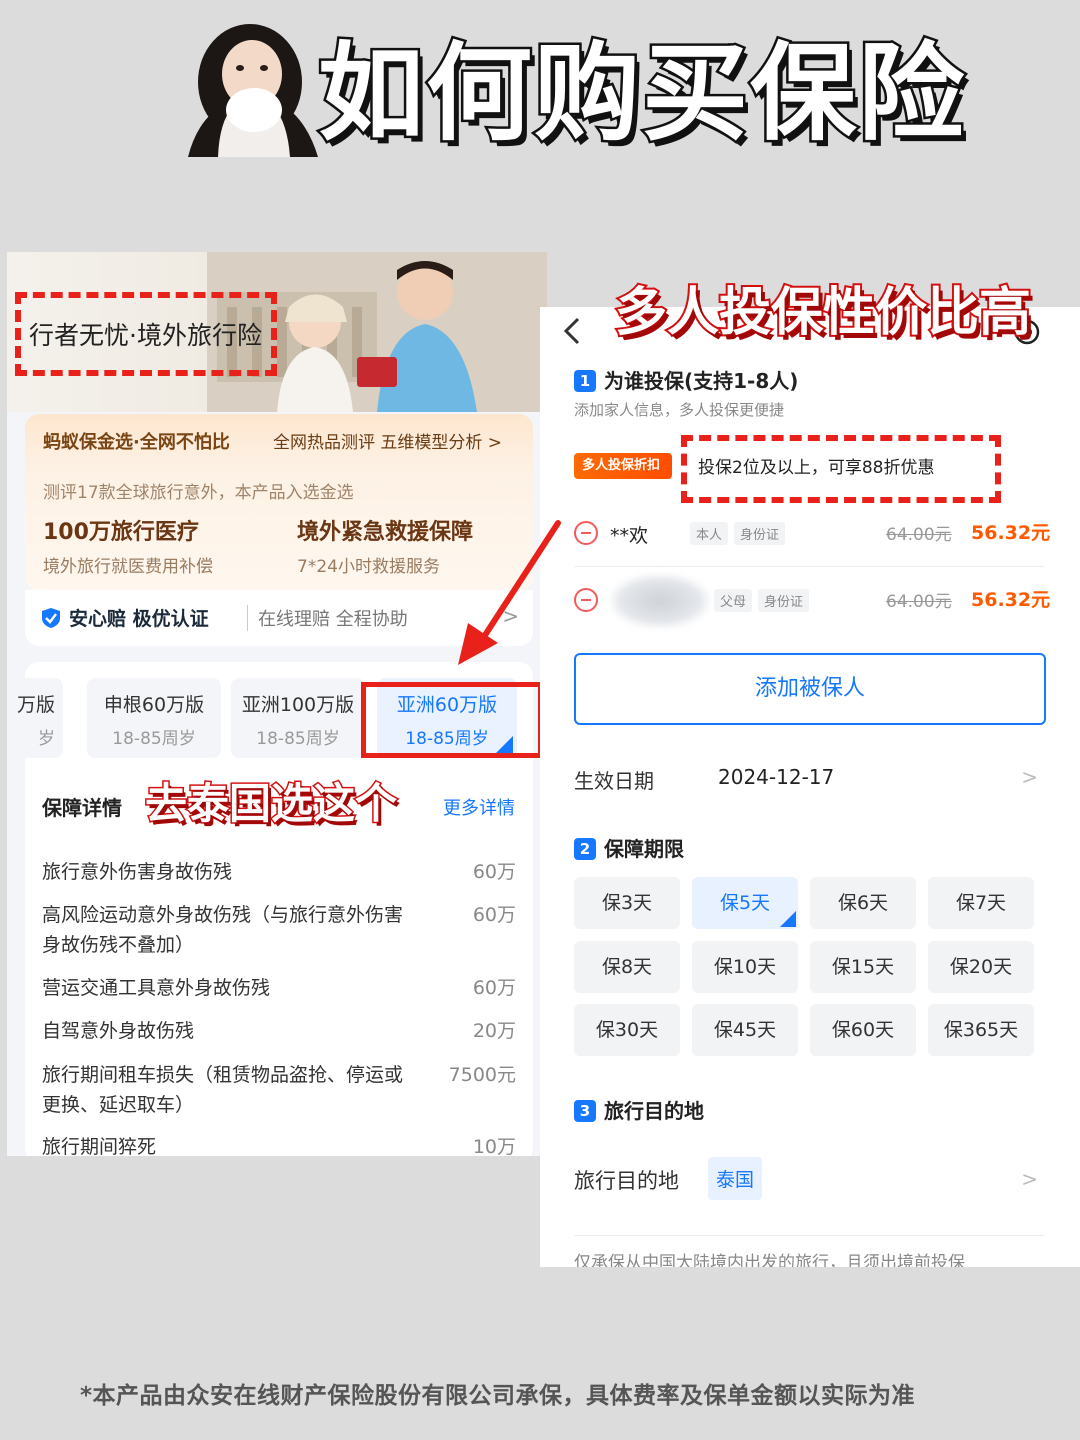  What do you see at coordinates (154, 718) in the screenshot?
I see `plan-option-schengen-60: 申根60万版 18-85周岁` at bounding box center [154, 718].